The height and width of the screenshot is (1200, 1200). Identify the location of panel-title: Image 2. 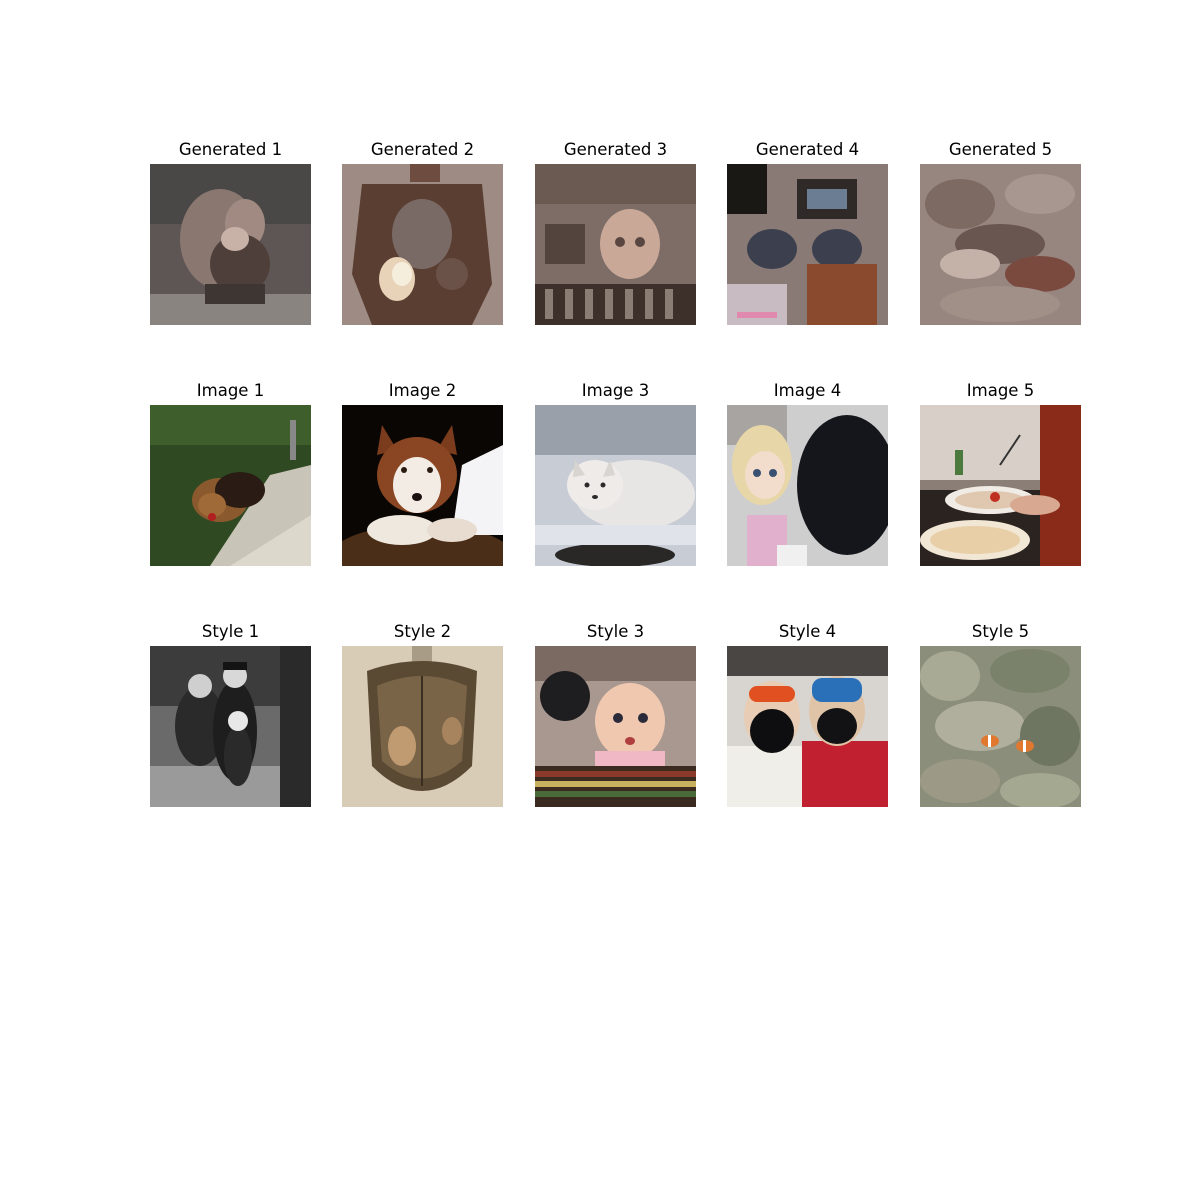
(422, 390).